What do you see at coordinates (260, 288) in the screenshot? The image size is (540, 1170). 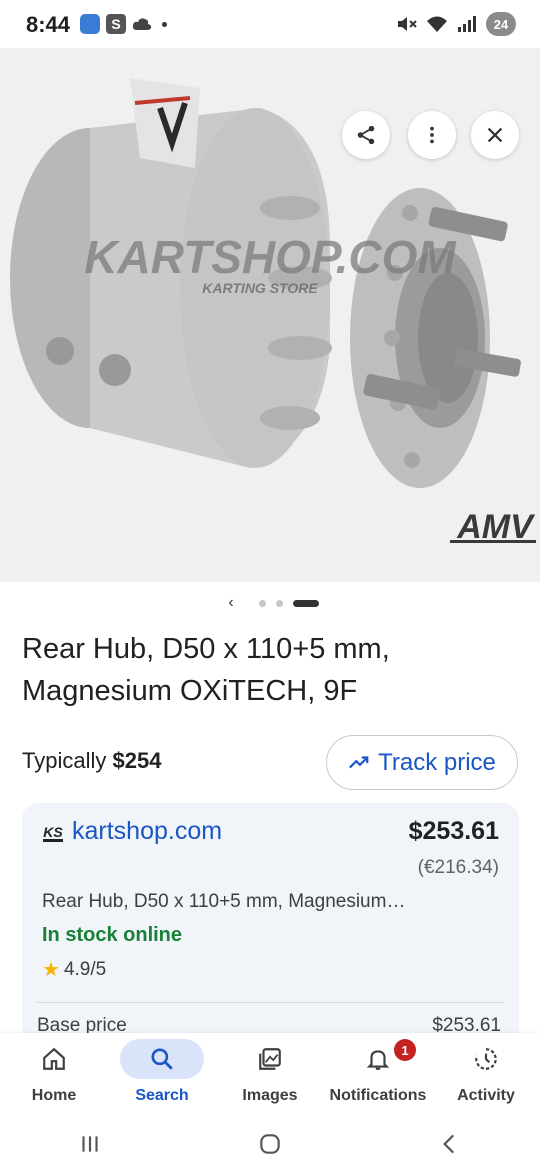 I see `watermark-subtext: KARTING STORE` at bounding box center [260, 288].